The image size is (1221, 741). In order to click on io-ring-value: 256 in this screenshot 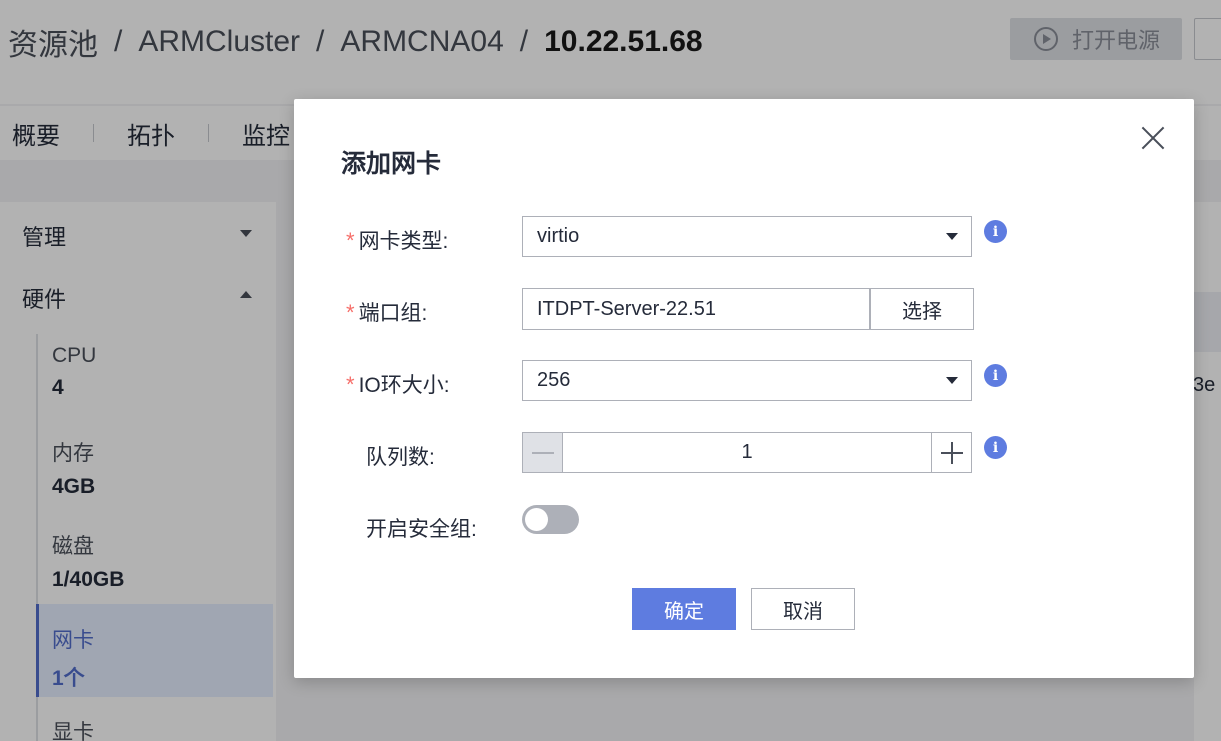, I will do `click(554, 380)`.